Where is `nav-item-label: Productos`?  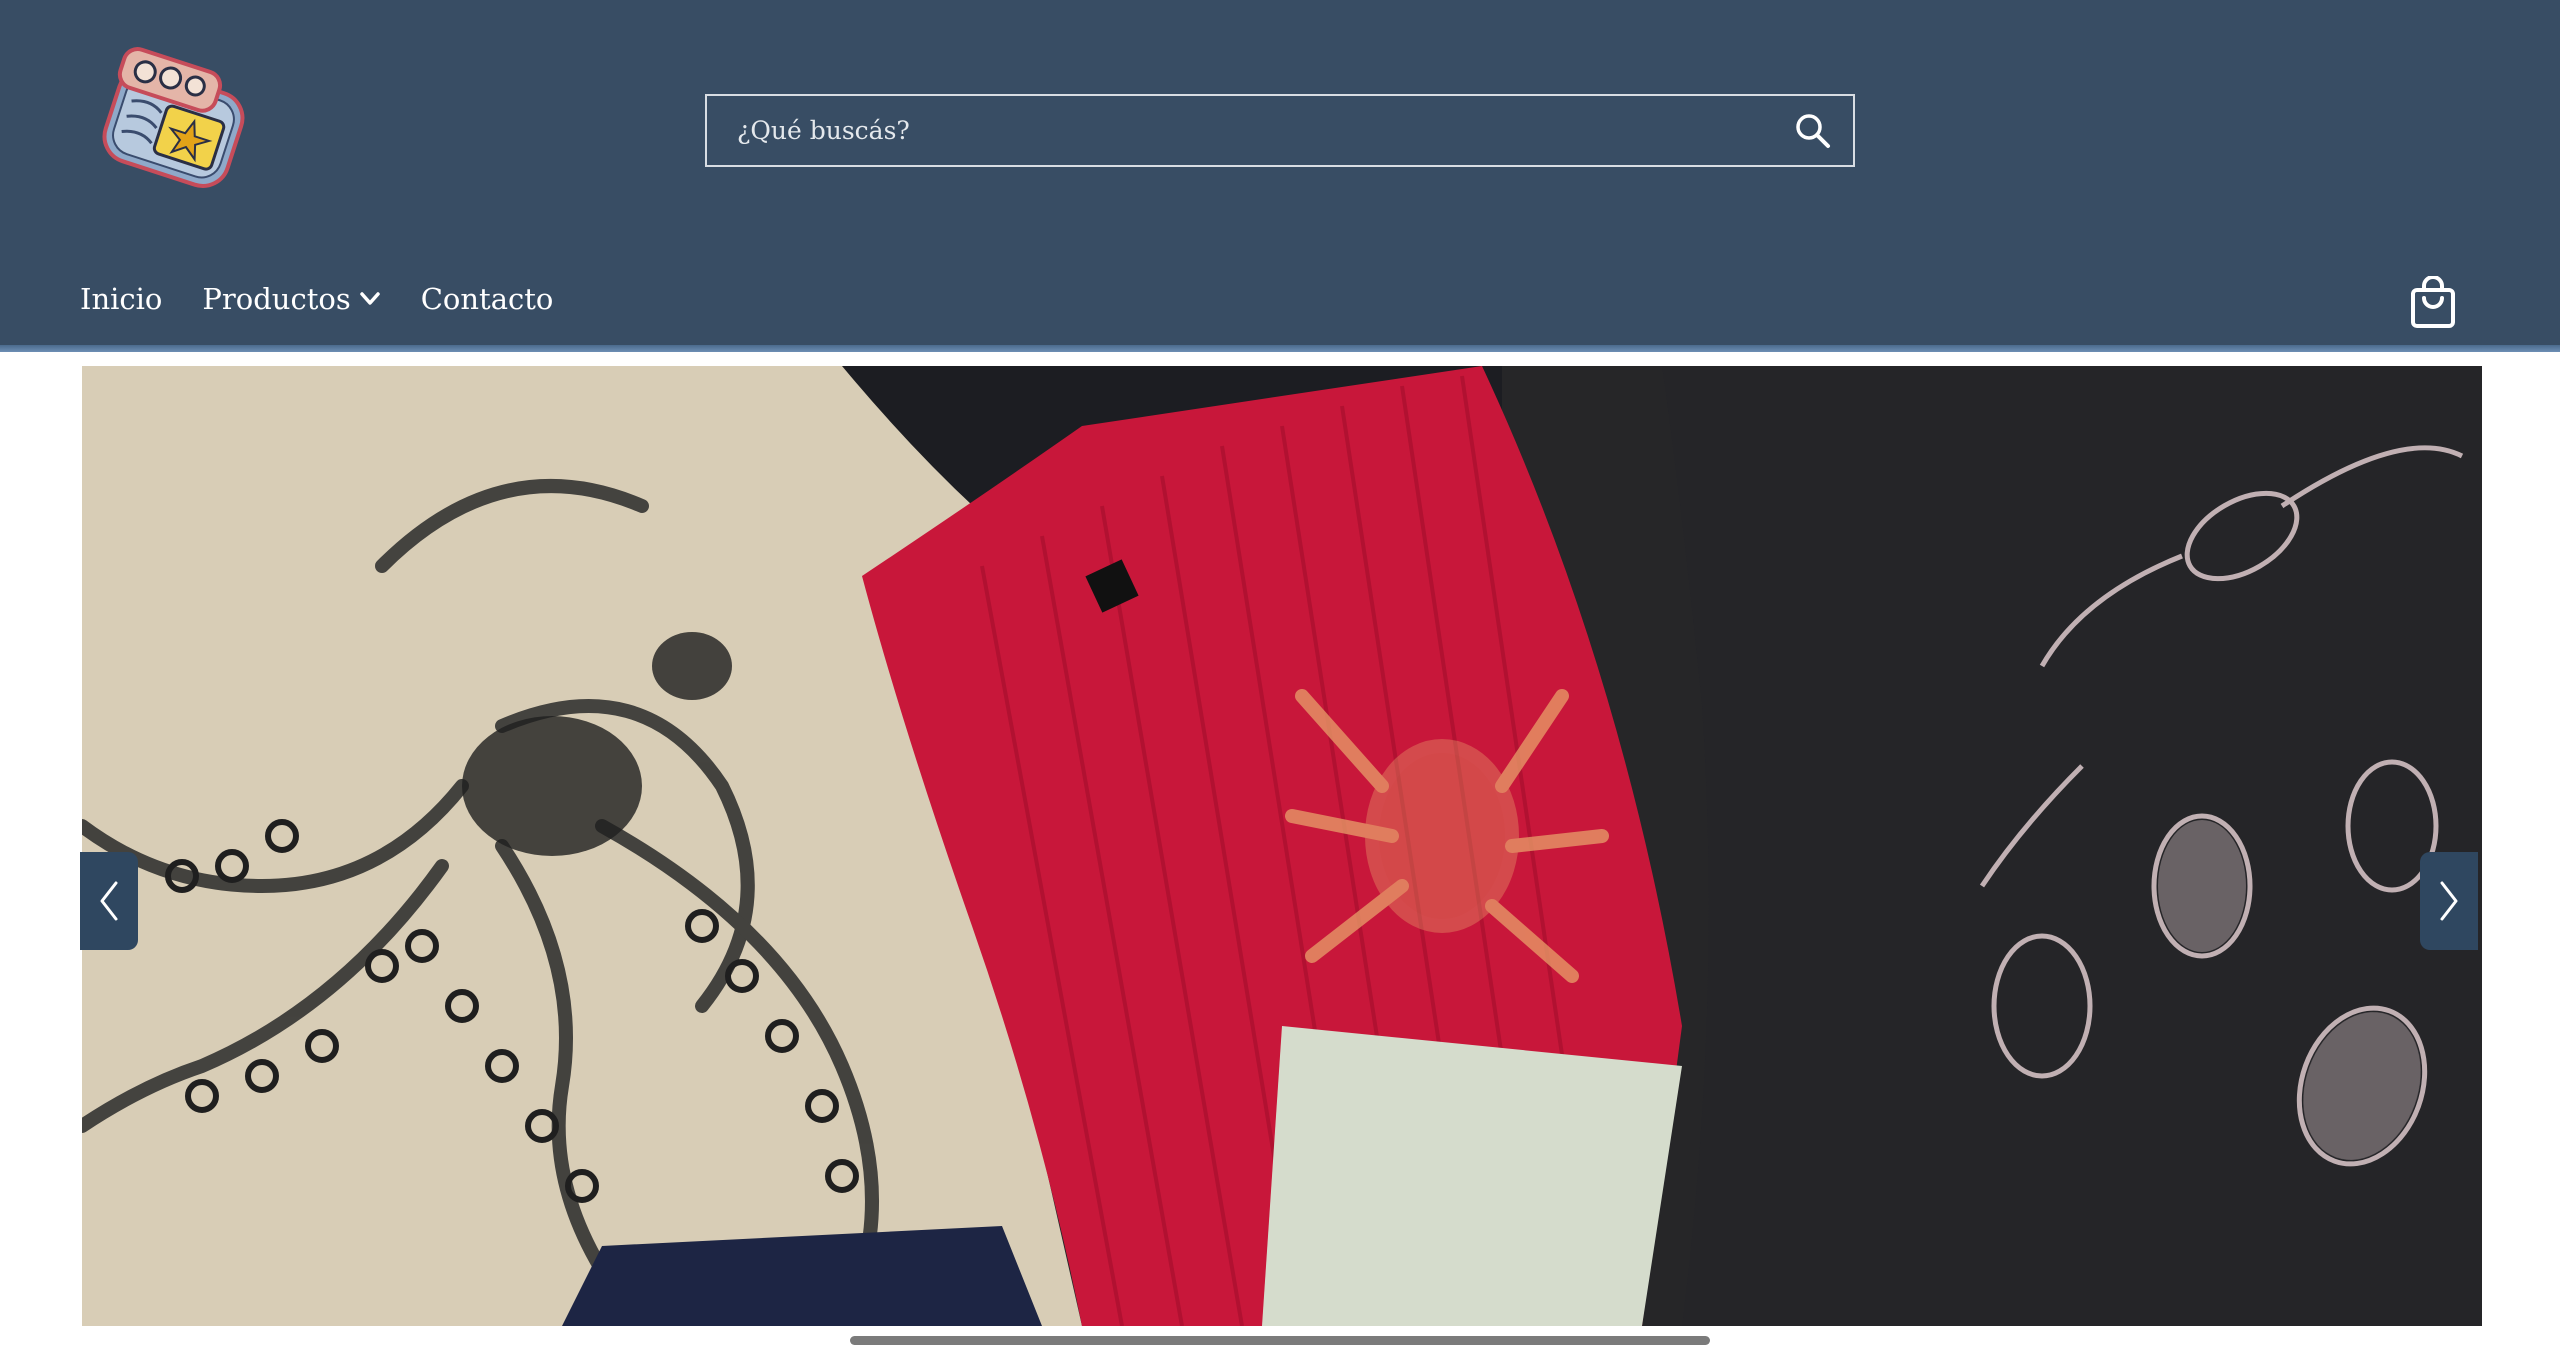 nav-item-label: Productos is located at coordinates (276, 299).